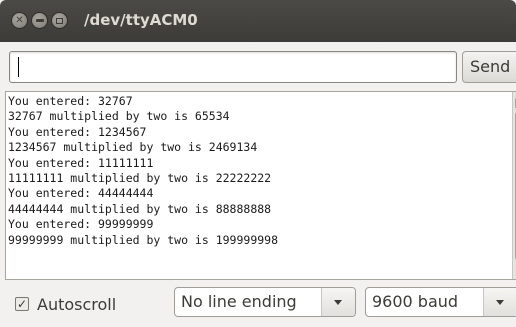 This screenshot has height=327, width=516. What do you see at coordinates (239, 301) in the screenshot?
I see `line-ending-value: No line ending` at bounding box center [239, 301].